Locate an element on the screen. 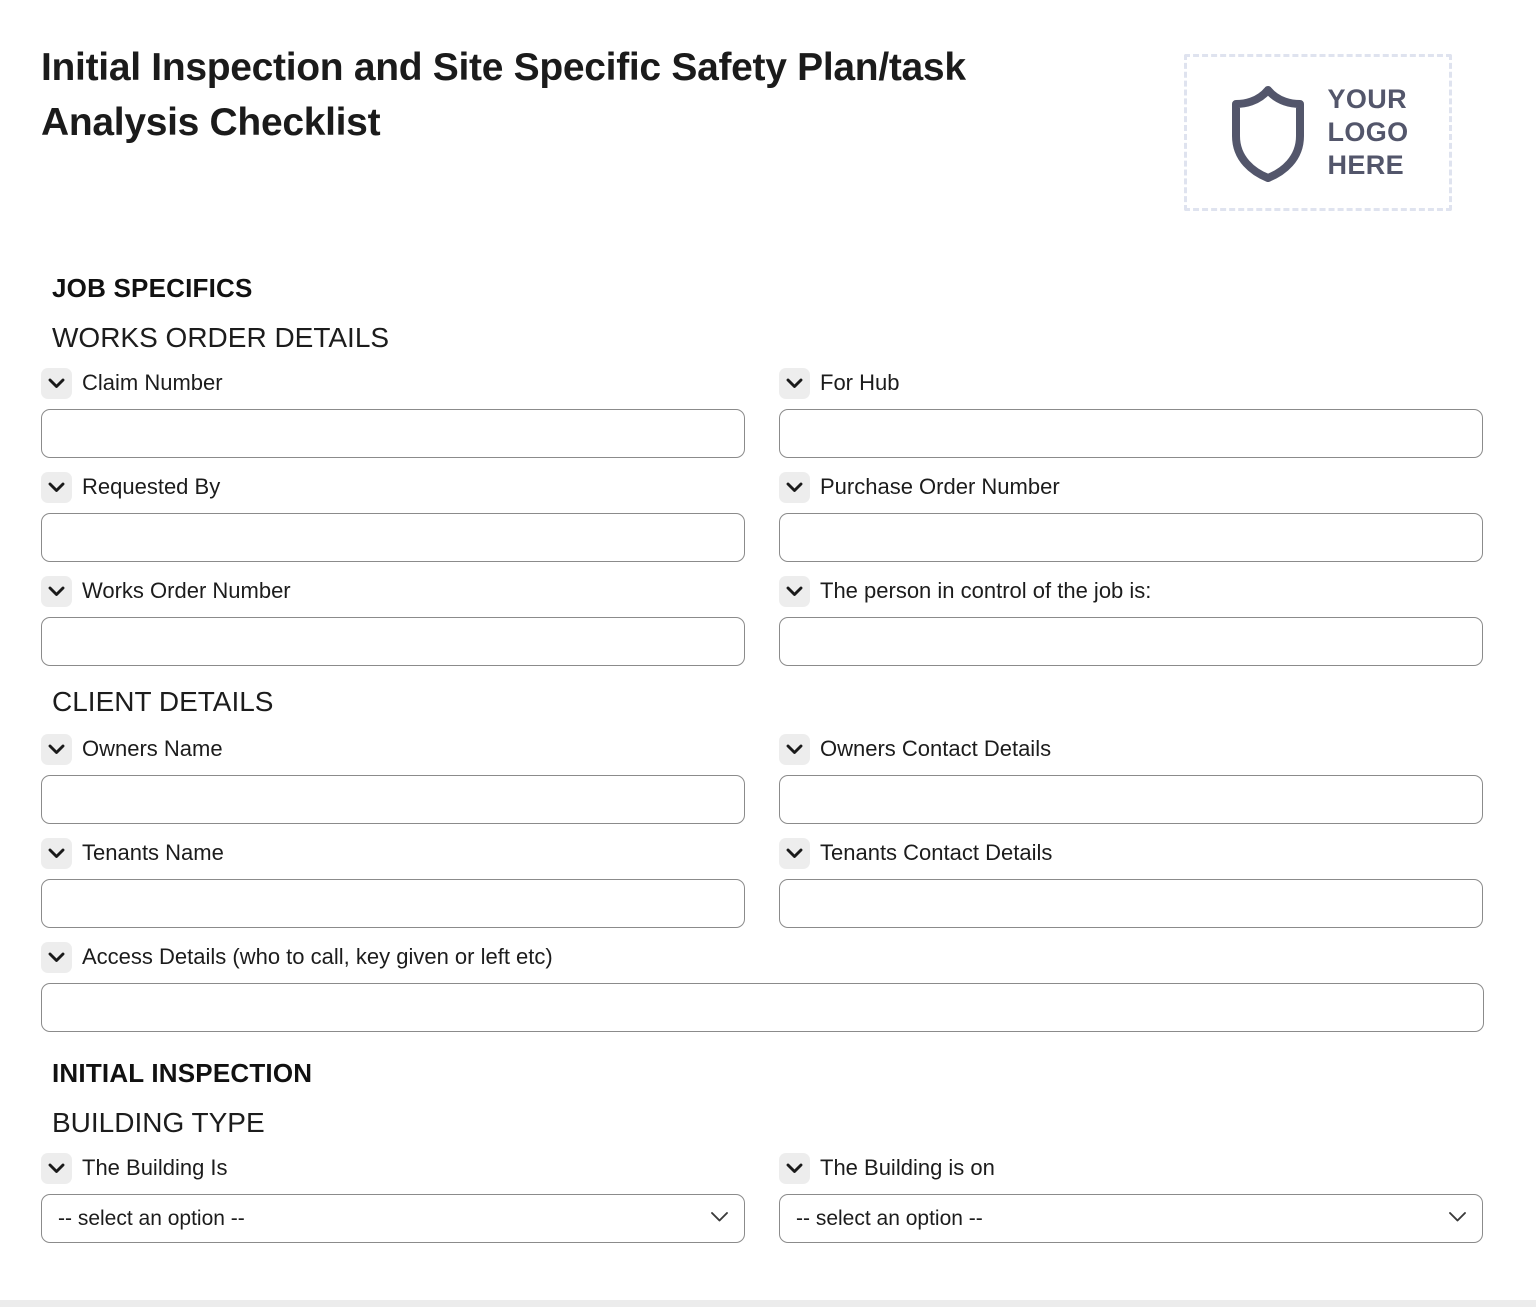 This screenshot has height=1307, width=1536. field-row: Tenants Name Tenants Contact Details is located at coordinates (768, 882).